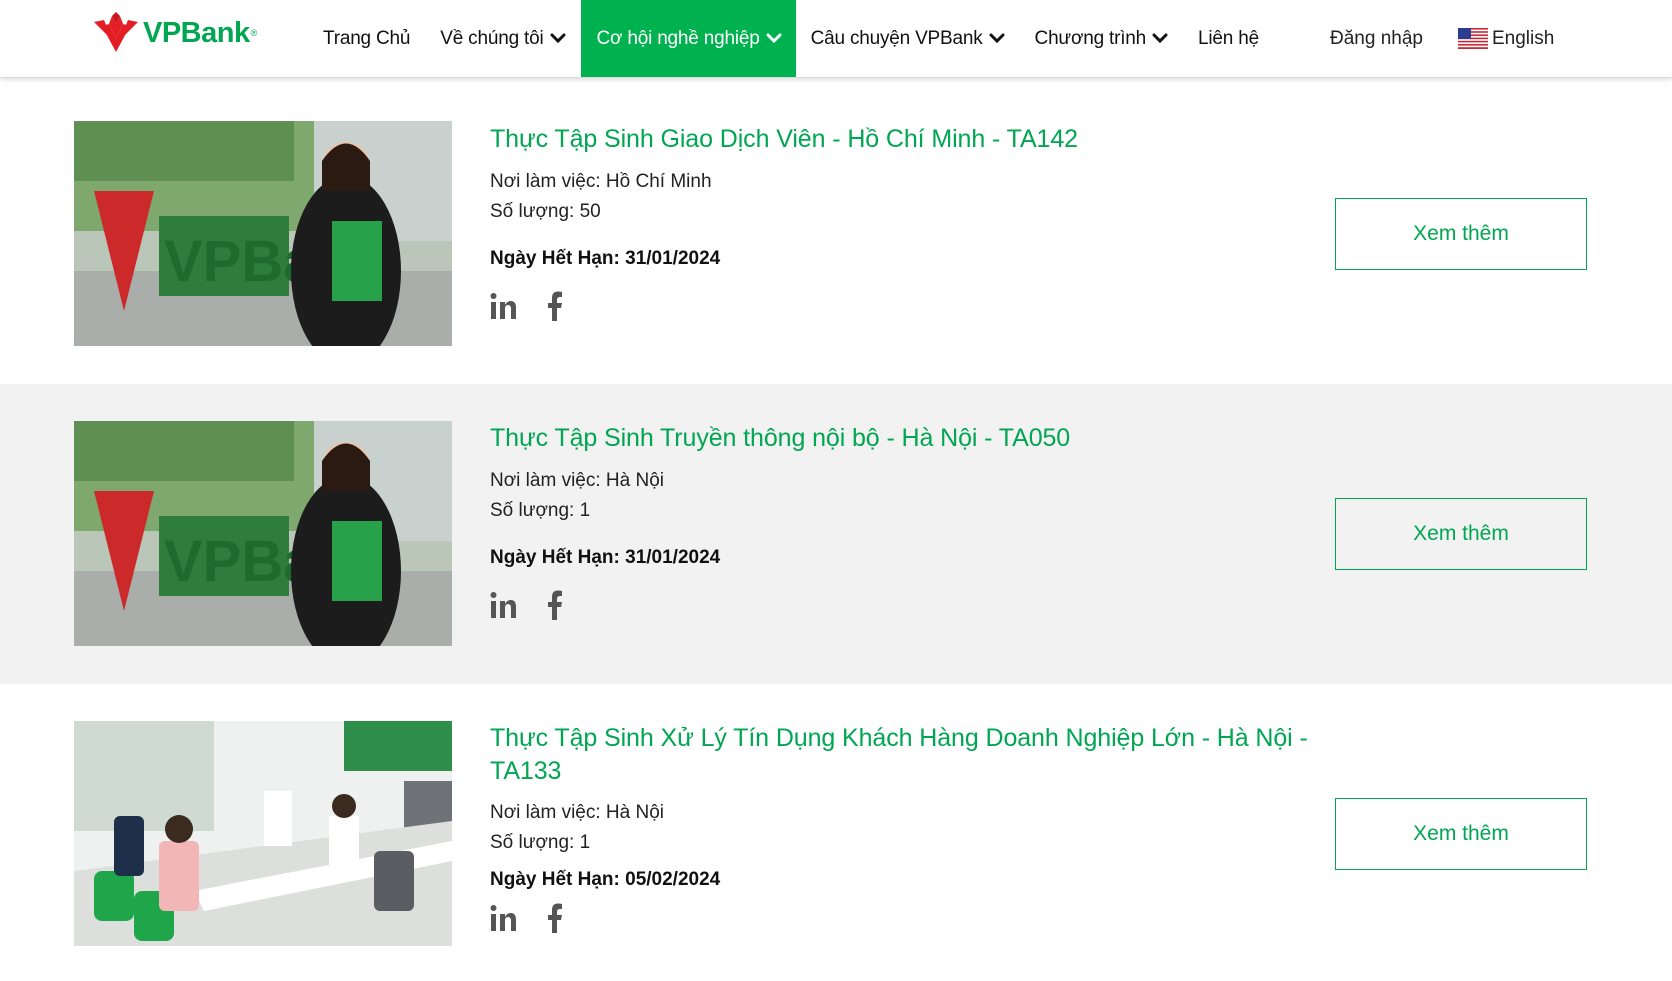 This screenshot has width=1672, height=981. I want to click on registered-mark: ®, so click(254, 33).